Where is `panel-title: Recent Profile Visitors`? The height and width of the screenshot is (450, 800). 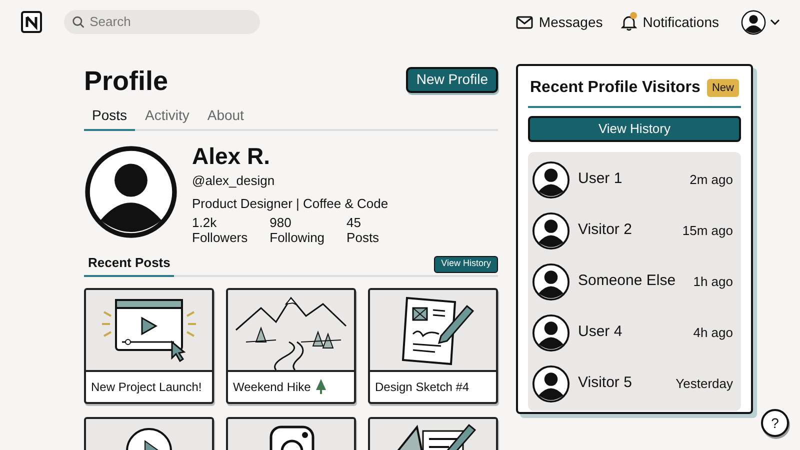
panel-title: Recent Profile Visitors is located at coordinates (615, 88).